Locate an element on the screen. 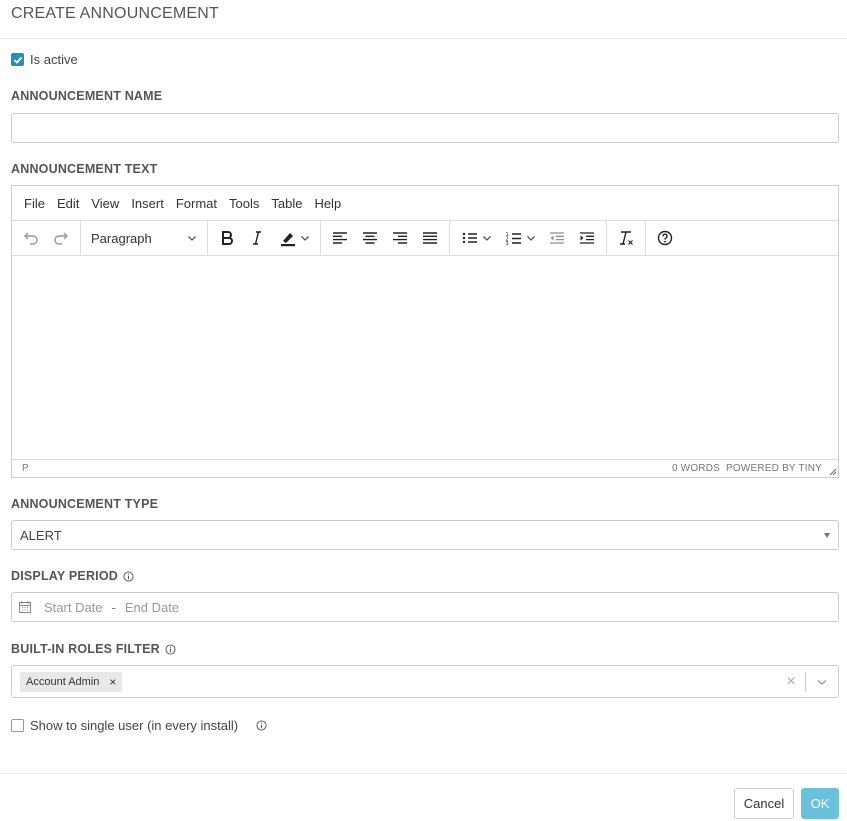 The image size is (847, 821). italic-icon is located at coordinates (257, 238).